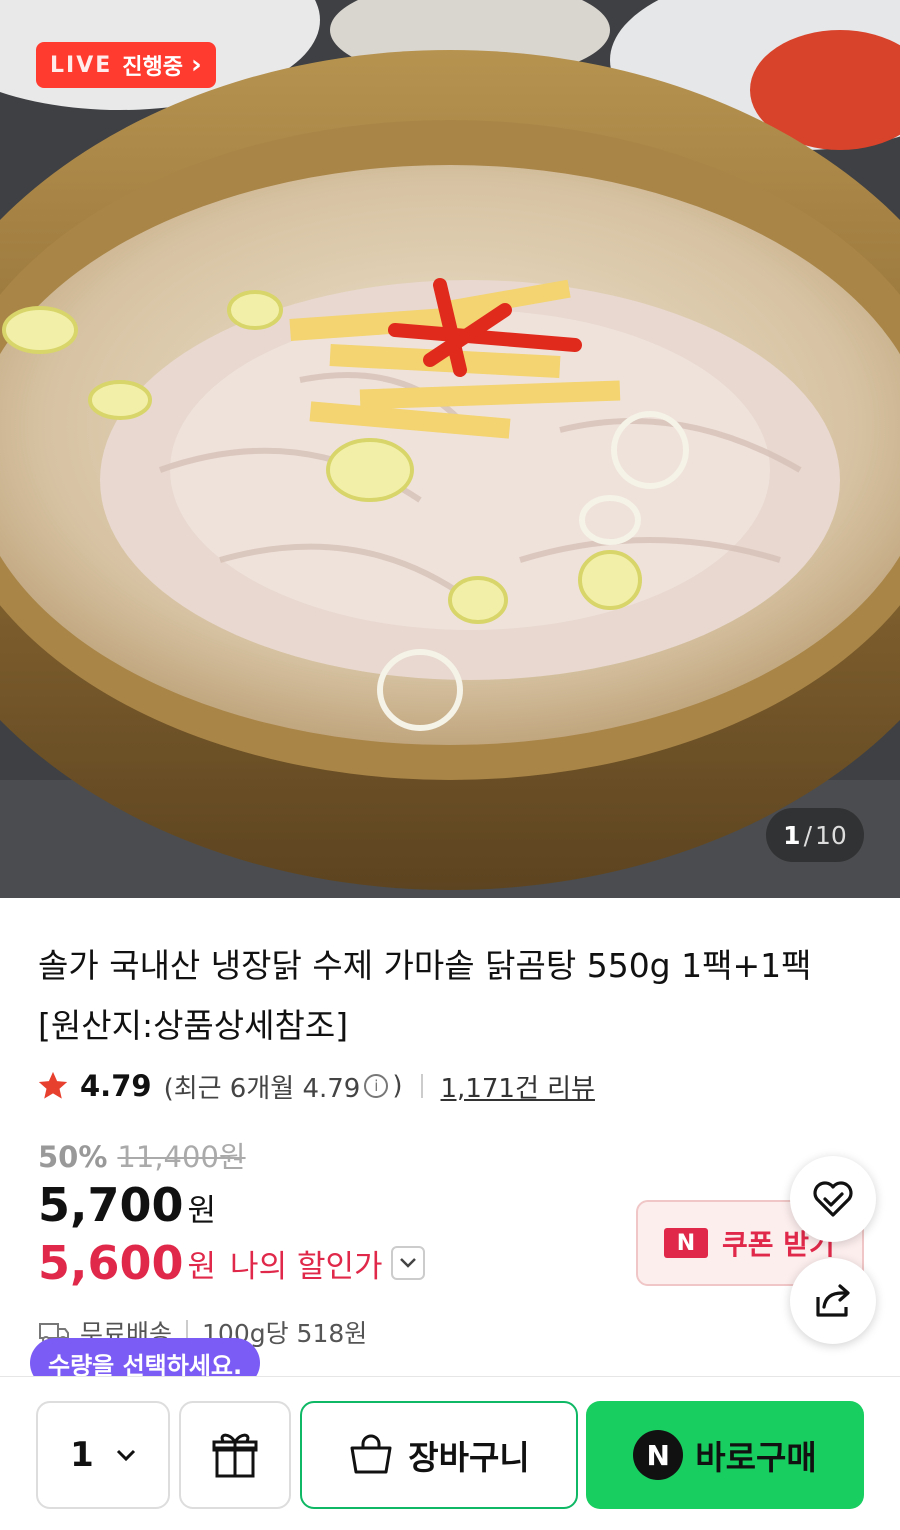 The width and height of the screenshot is (900, 1530). What do you see at coordinates (425, 965) in the screenshot?
I see `product-title-line1: 솔가 국내산 냉장닭 수제 가마솥 닭곰탕 550g 1팩+1팩` at bounding box center [425, 965].